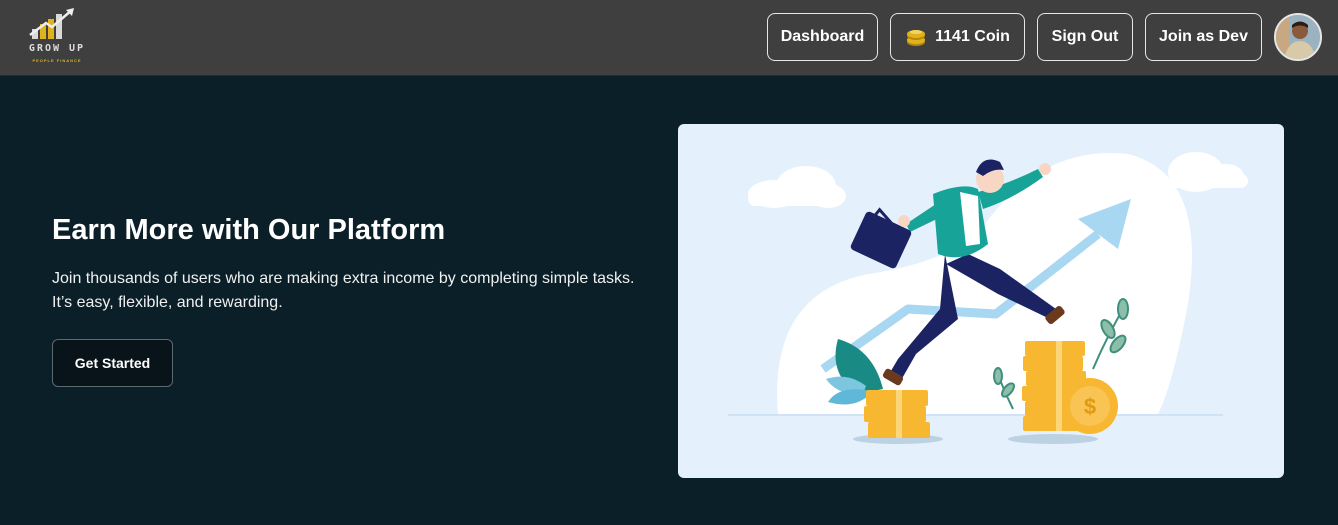 The height and width of the screenshot is (525, 1338). I want to click on dashboard-button: Dashboard, so click(822, 37).